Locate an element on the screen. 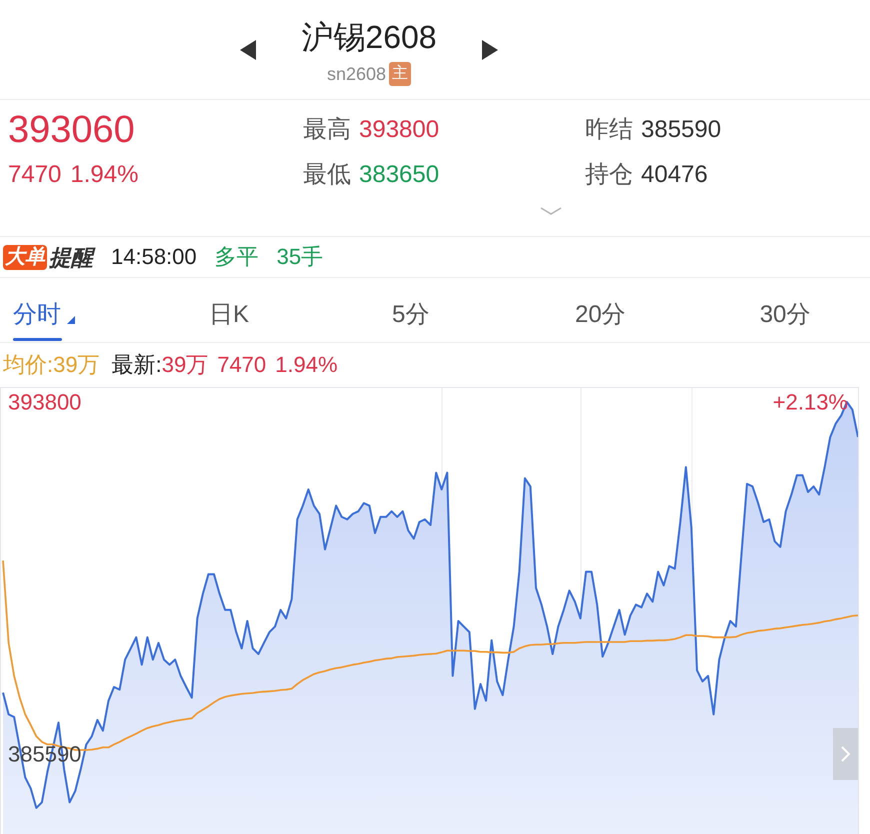 The height and width of the screenshot is (834, 870). latest-change: 7470 is located at coordinates (241, 365).